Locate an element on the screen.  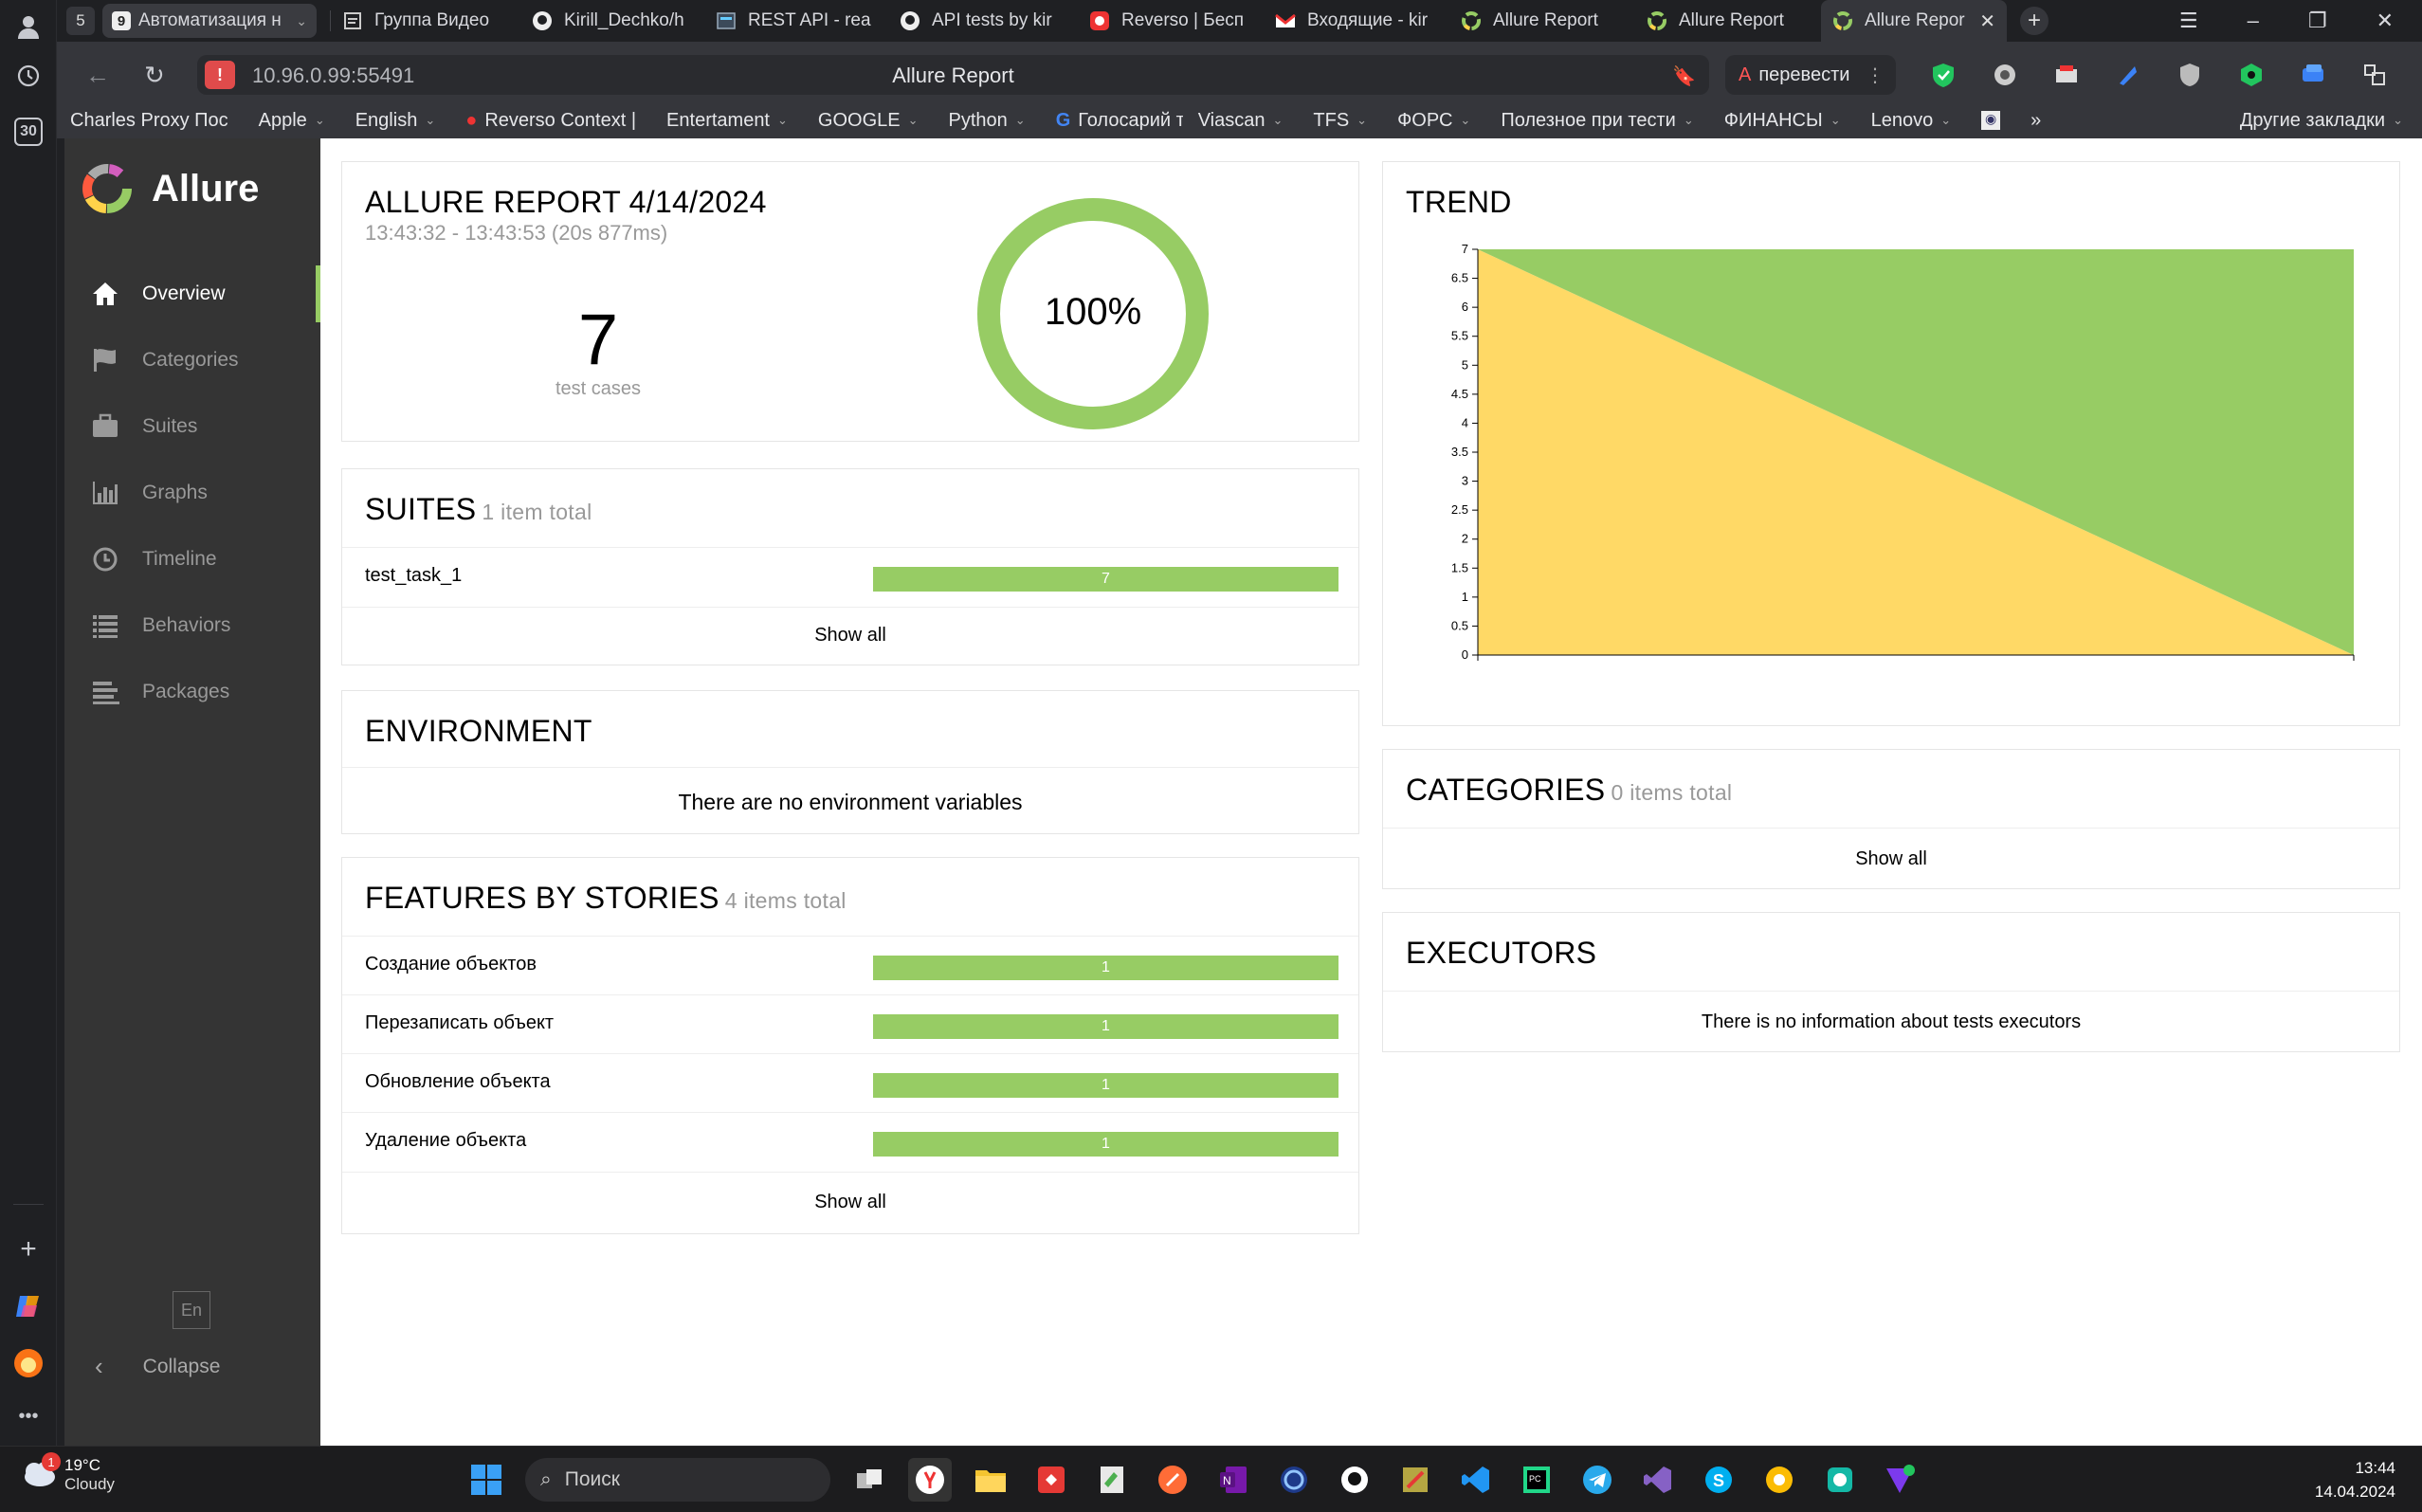
file-explorer-icon is located at coordinates (990, 1480).